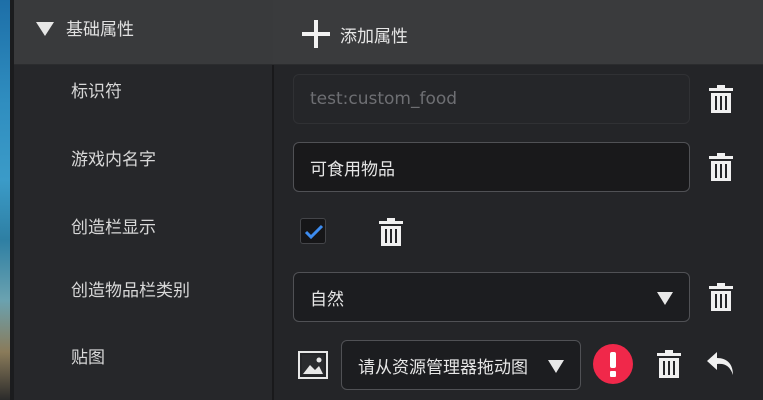 This screenshot has height=400, width=763. Describe the element at coordinates (491, 167) in the screenshot. I see `display-name-field: 可食用物品` at that location.